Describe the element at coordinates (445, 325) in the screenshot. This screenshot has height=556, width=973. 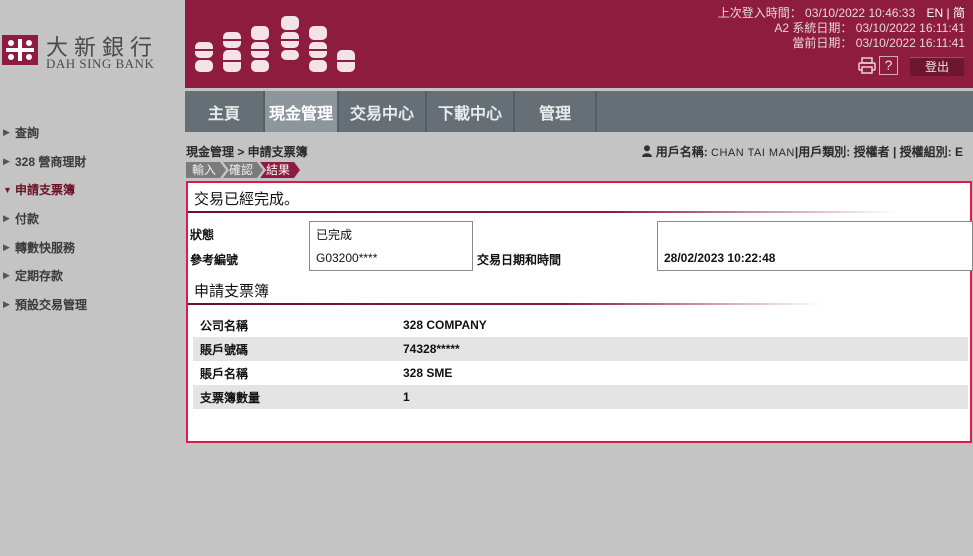
I see `row-value: 328 COMPANY` at that location.